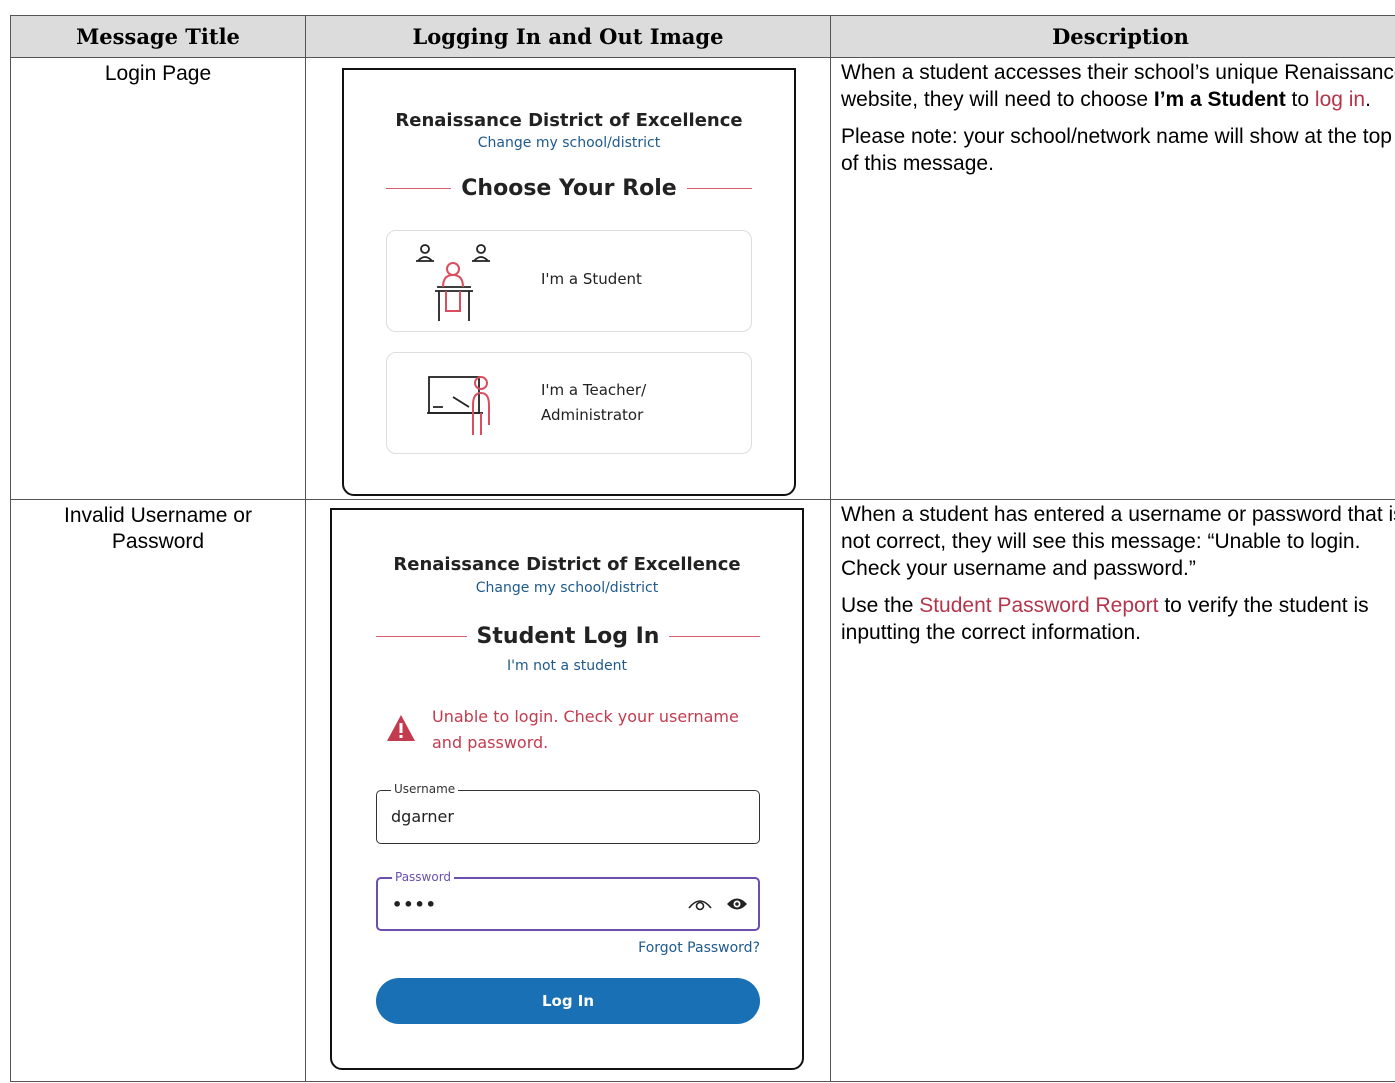  Describe the element at coordinates (568, 813) in the screenshot. I see `username-field: Username dgarner` at that location.